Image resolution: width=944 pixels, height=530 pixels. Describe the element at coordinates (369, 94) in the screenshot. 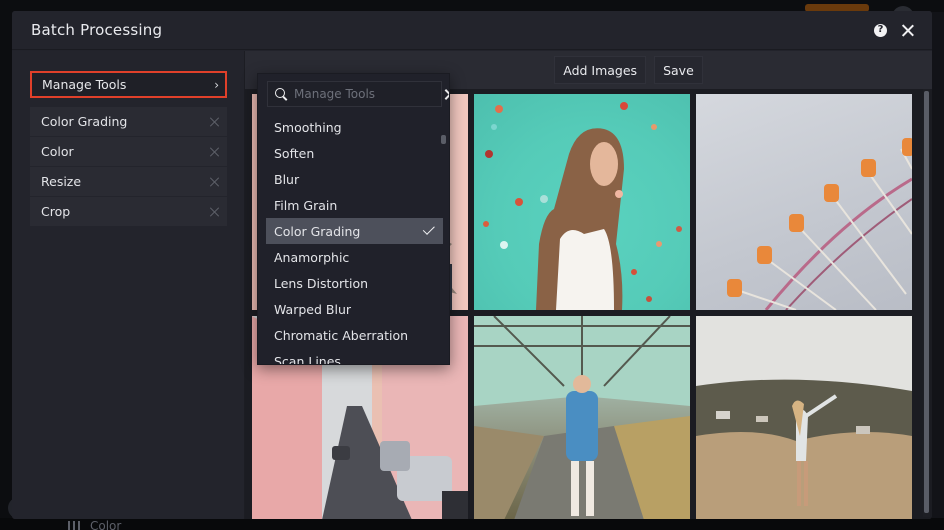

I see `tool-search-input` at that location.